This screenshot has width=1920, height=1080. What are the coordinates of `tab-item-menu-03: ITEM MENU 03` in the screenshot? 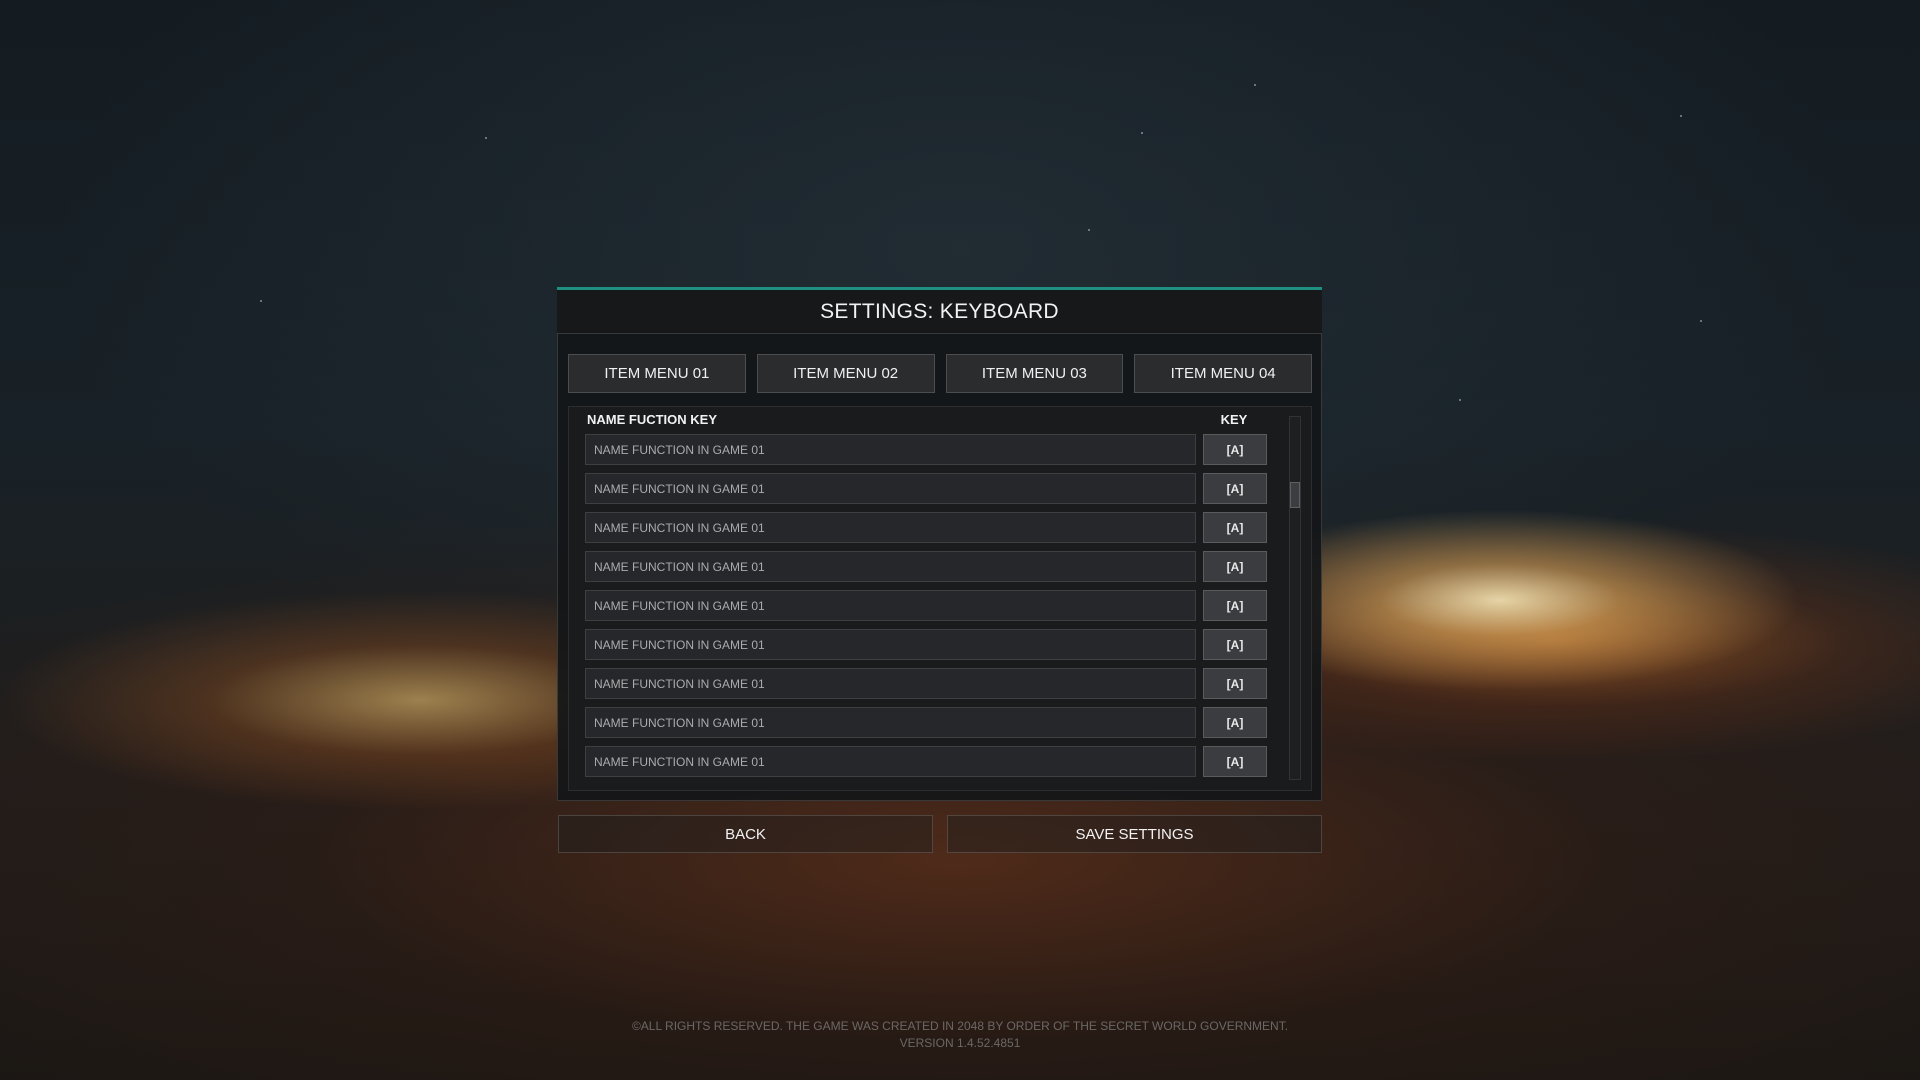 It's located at (1034, 373).